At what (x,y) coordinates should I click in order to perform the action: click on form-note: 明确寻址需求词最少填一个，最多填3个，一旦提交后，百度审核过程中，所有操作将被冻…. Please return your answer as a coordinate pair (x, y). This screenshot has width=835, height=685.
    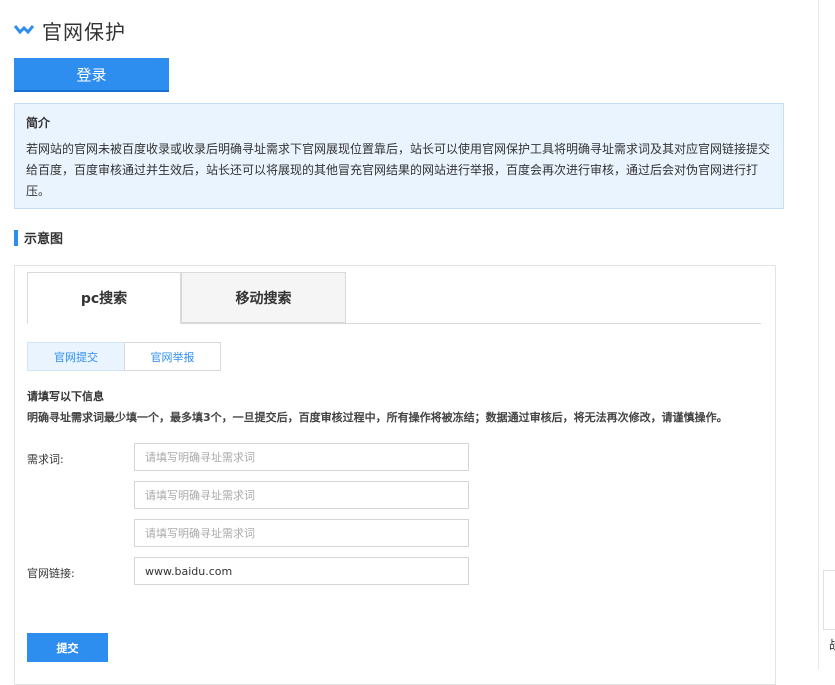
    Looking at the image, I should click on (377, 417).